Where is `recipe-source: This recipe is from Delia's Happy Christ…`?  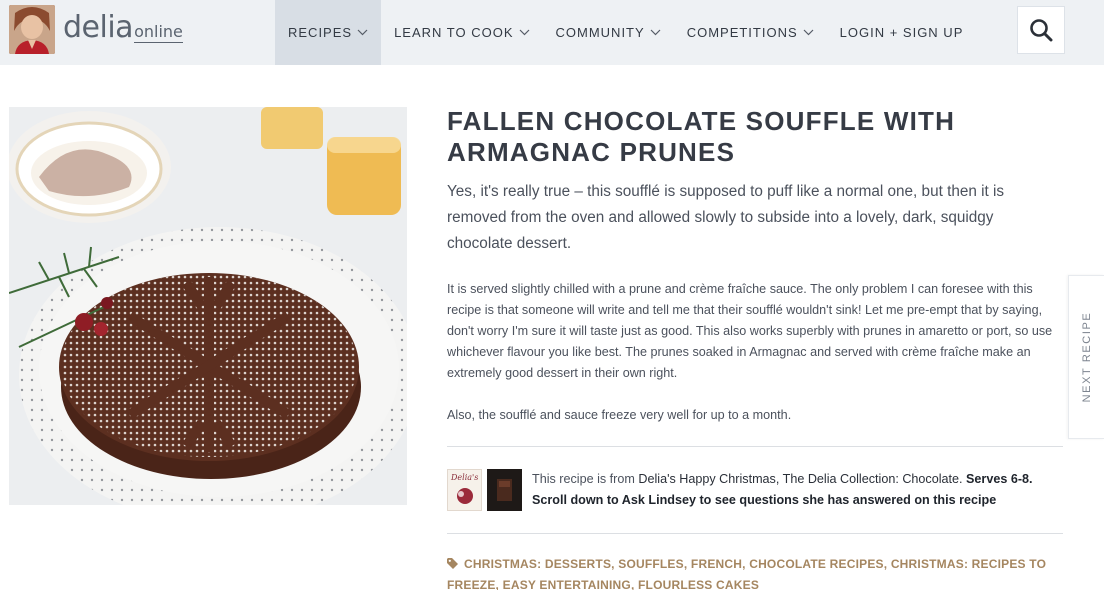 recipe-source: This recipe is from Delia's Happy Christ… is located at coordinates (799, 490).